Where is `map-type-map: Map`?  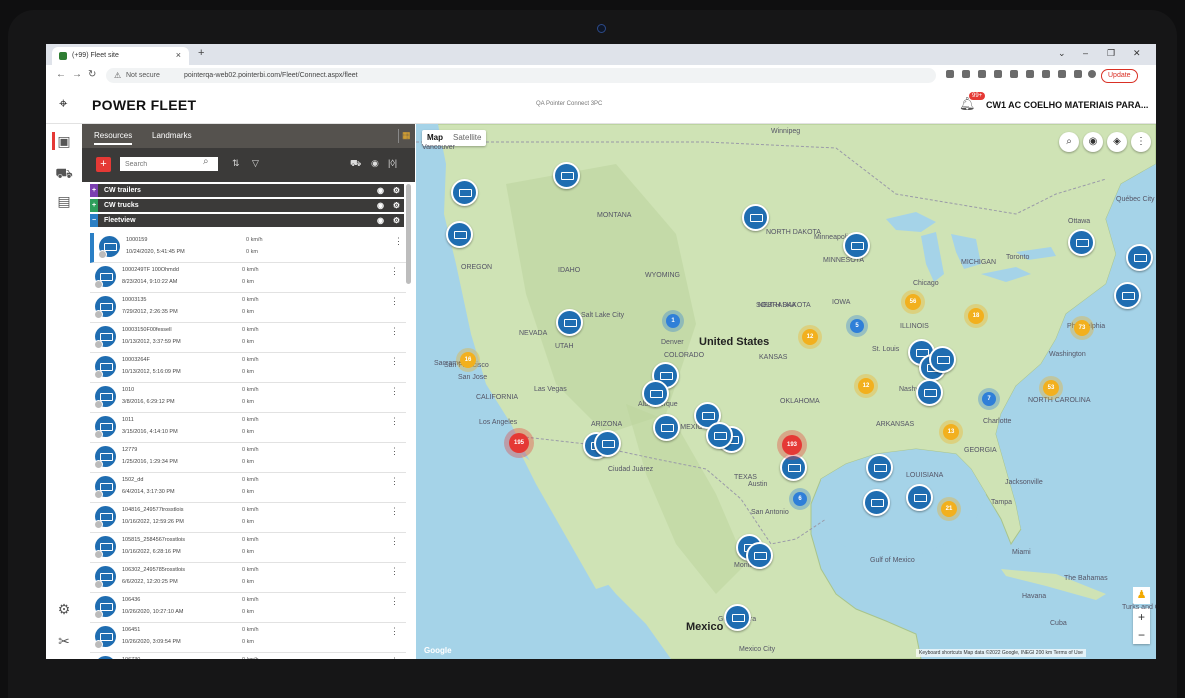 map-type-map: Map is located at coordinates (435, 137).